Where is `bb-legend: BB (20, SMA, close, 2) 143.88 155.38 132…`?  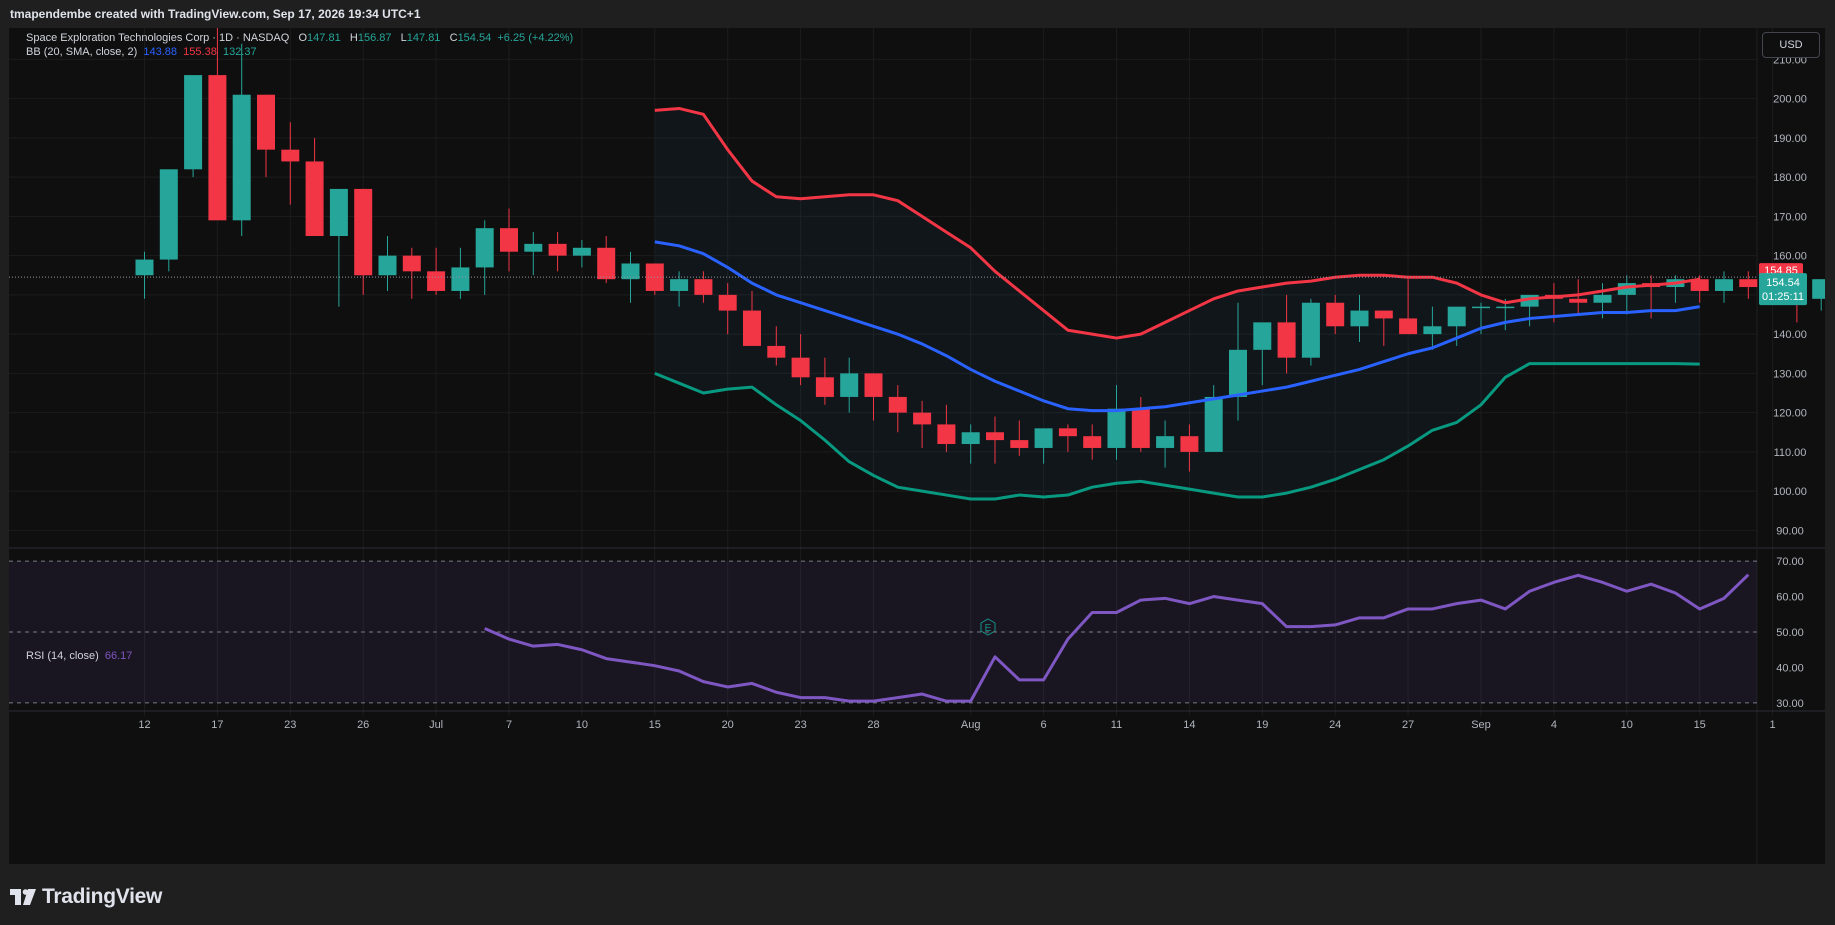
bb-legend: BB (20, SMA, close, 2) 143.88 155.38 132… is located at coordinates (141, 52).